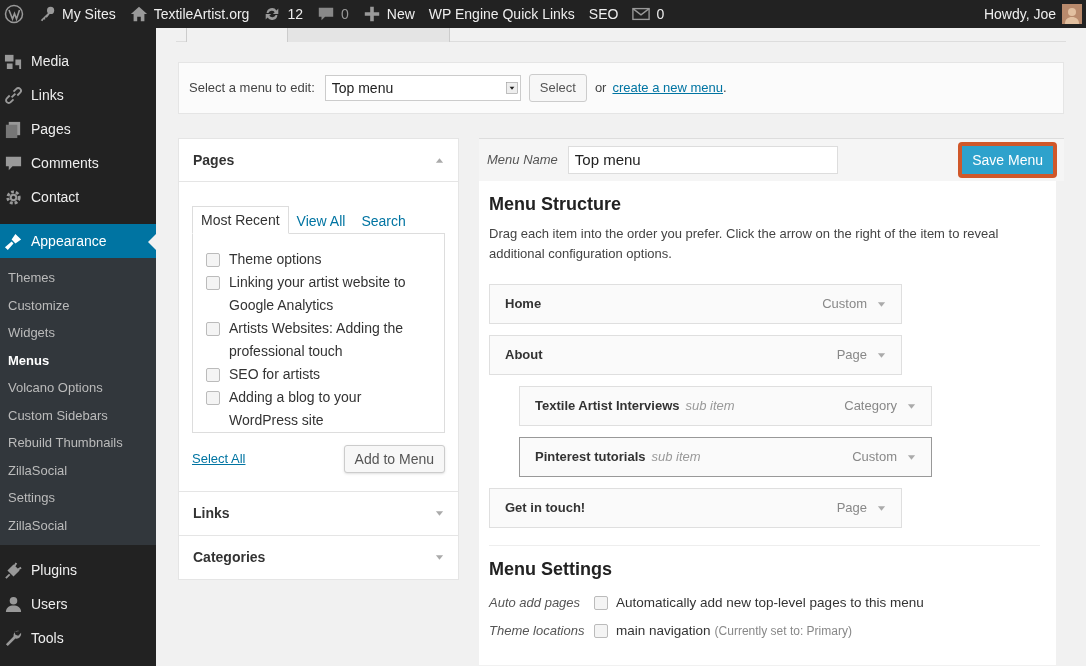  Describe the element at coordinates (668, 88) in the screenshot. I see `create-menu-link: create a new menu` at that location.